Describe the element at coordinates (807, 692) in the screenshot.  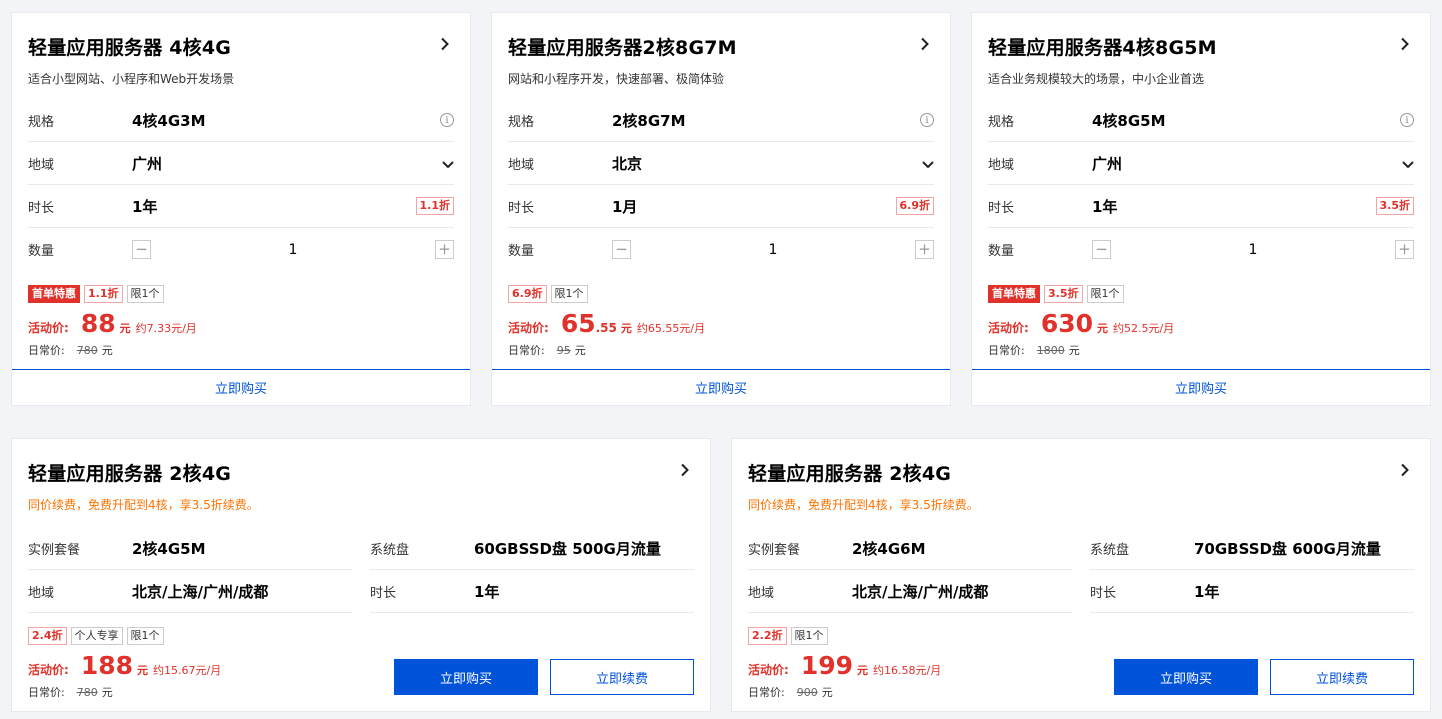
I see `original-price-value: 900` at that location.